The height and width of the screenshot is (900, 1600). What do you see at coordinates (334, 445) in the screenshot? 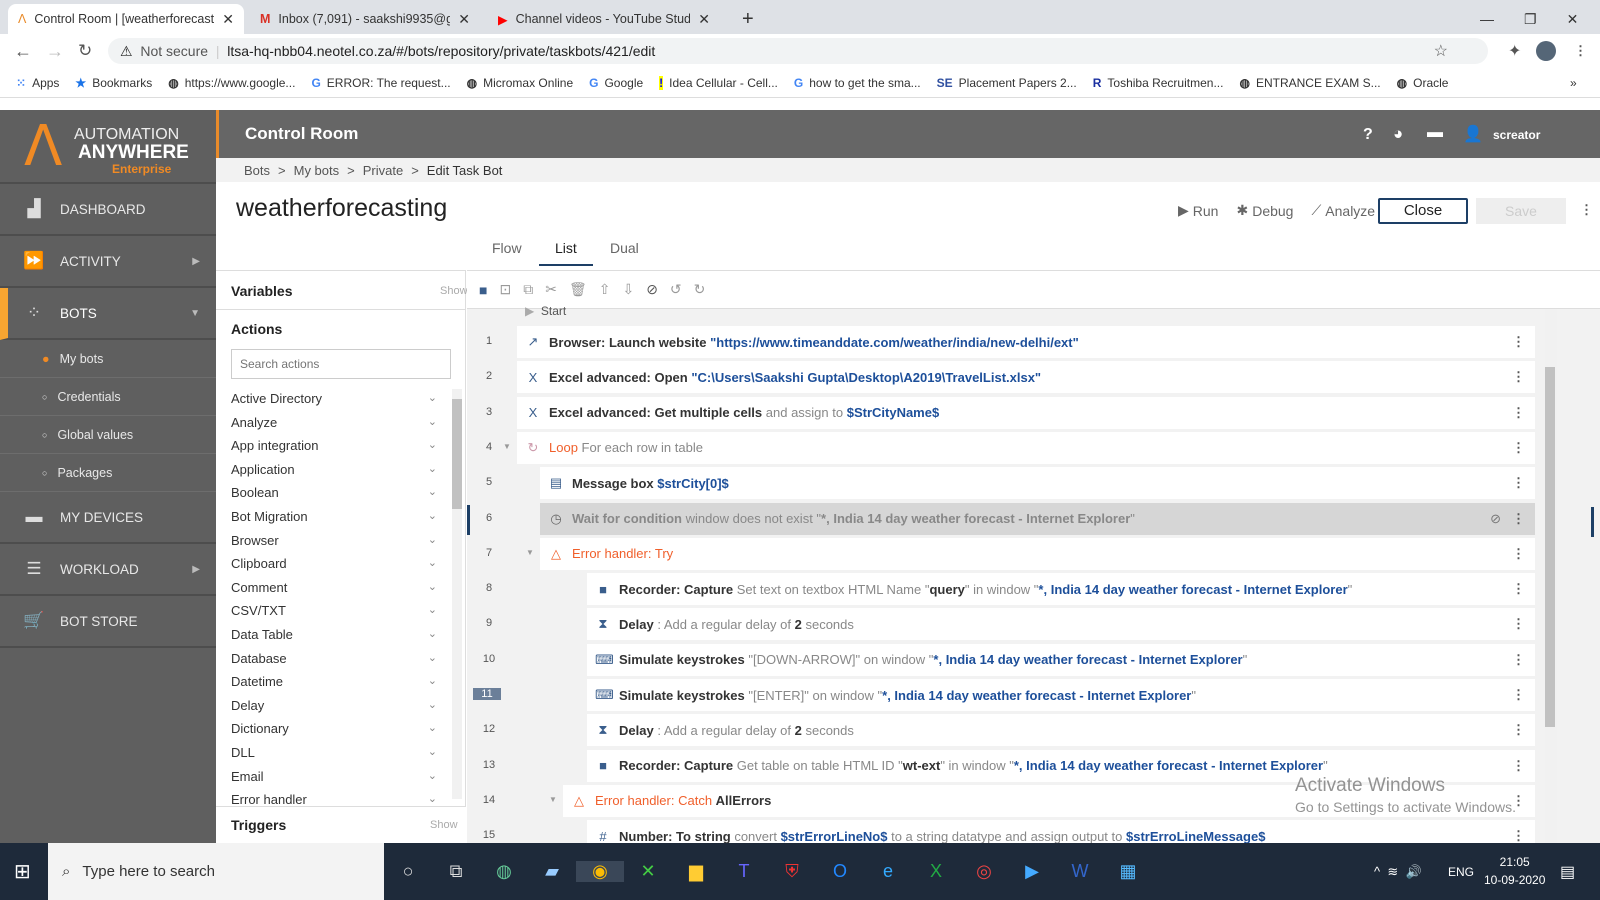
I see `action-category: App integration ⌄` at bounding box center [334, 445].